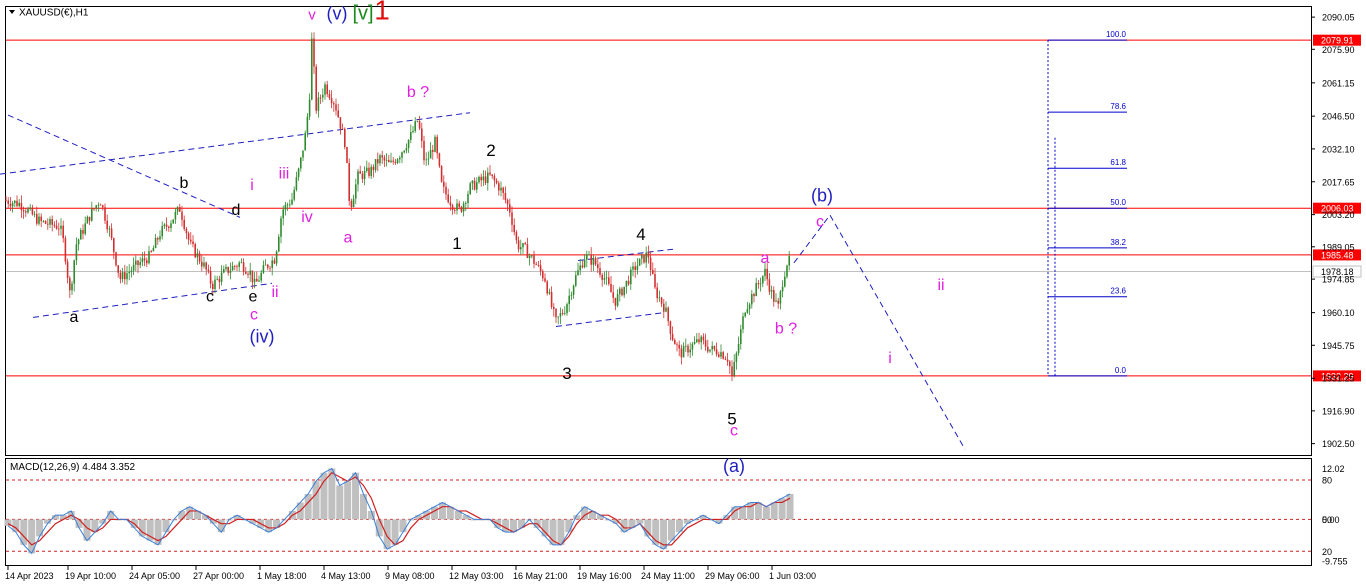  Describe the element at coordinates (1338, 50) in the screenshot. I see `y-tick-label: 2075.90` at that location.